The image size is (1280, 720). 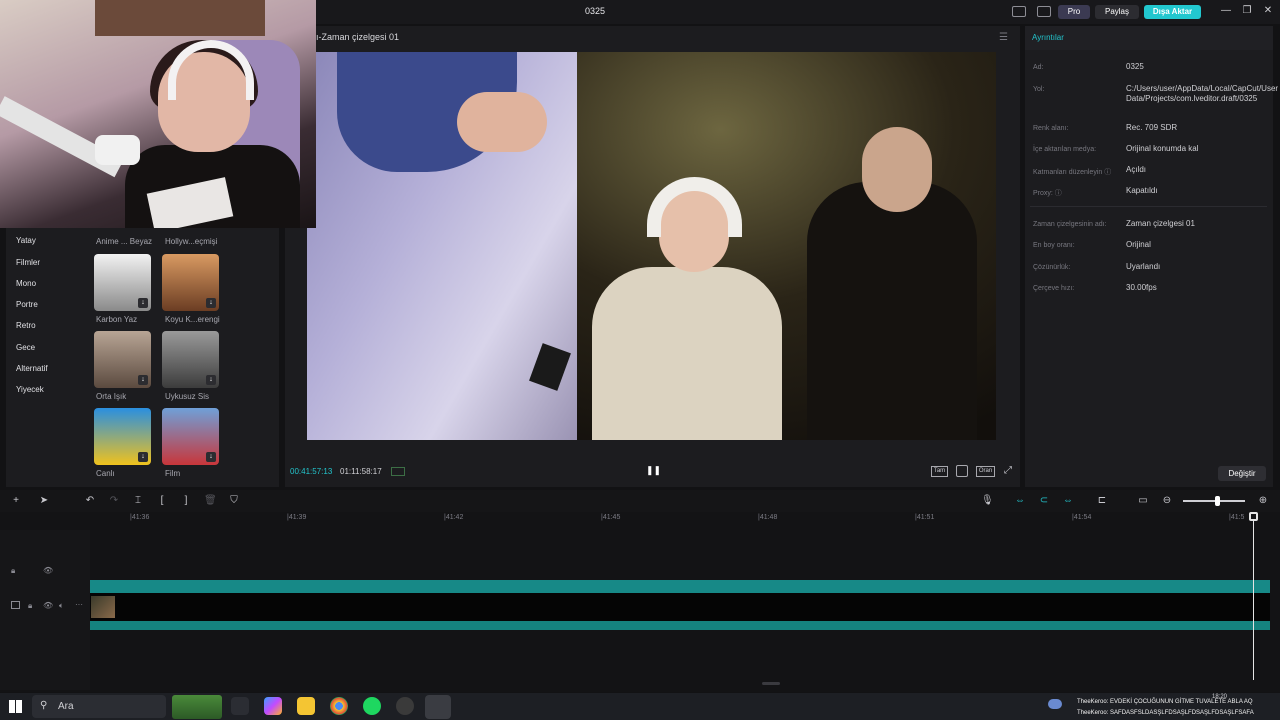 What do you see at coordinates (26, 240) in the screenshot?
I see `category-item: Yatay` at bounding box center [26, 240].